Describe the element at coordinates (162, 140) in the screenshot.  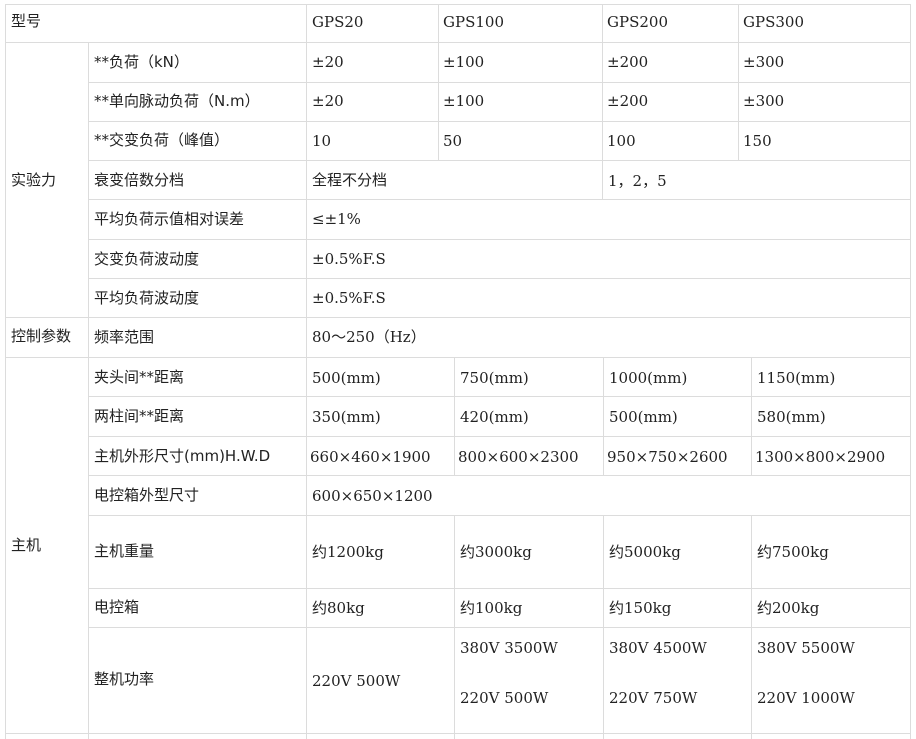
I see `row-alt-load-label: **交变负荷（峰值）` at that location.